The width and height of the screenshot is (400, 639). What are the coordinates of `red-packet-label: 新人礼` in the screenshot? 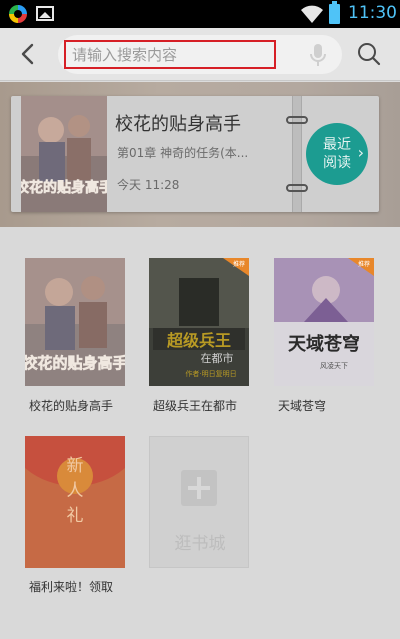 It's located at (75, 491).